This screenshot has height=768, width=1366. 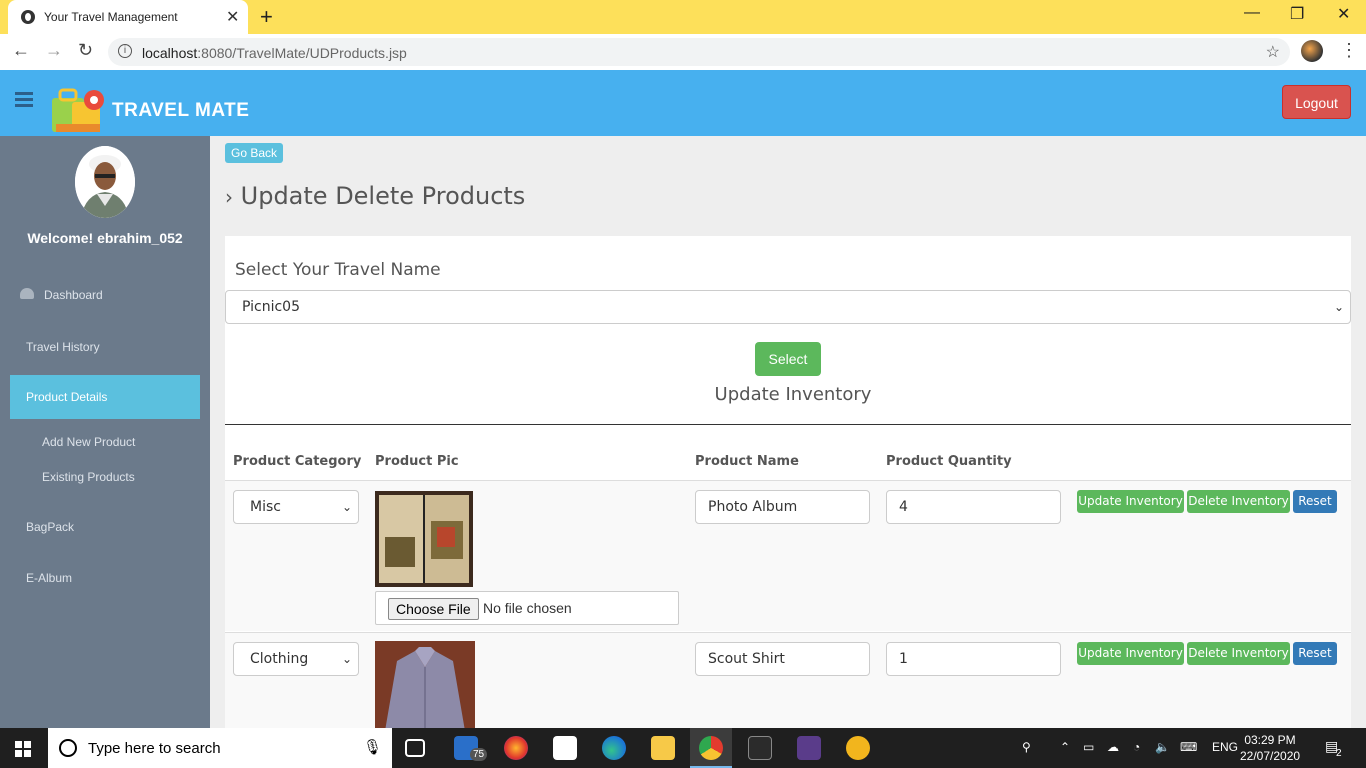 What do you see at coordinates (85, 50) in the screenshot?
I see `reload-icon: ↻` at bounding box center [85, 50].